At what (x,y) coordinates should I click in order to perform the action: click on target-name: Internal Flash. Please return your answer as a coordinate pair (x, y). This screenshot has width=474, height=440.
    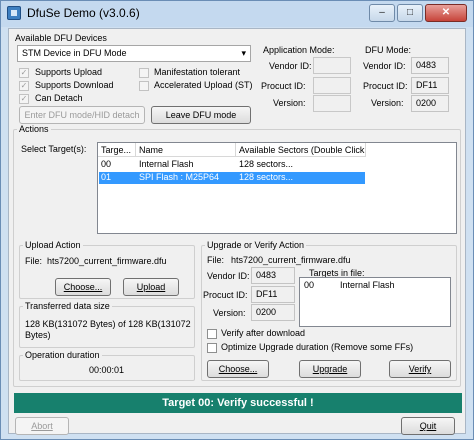
    Looking at the image, I should click on (367, 285).